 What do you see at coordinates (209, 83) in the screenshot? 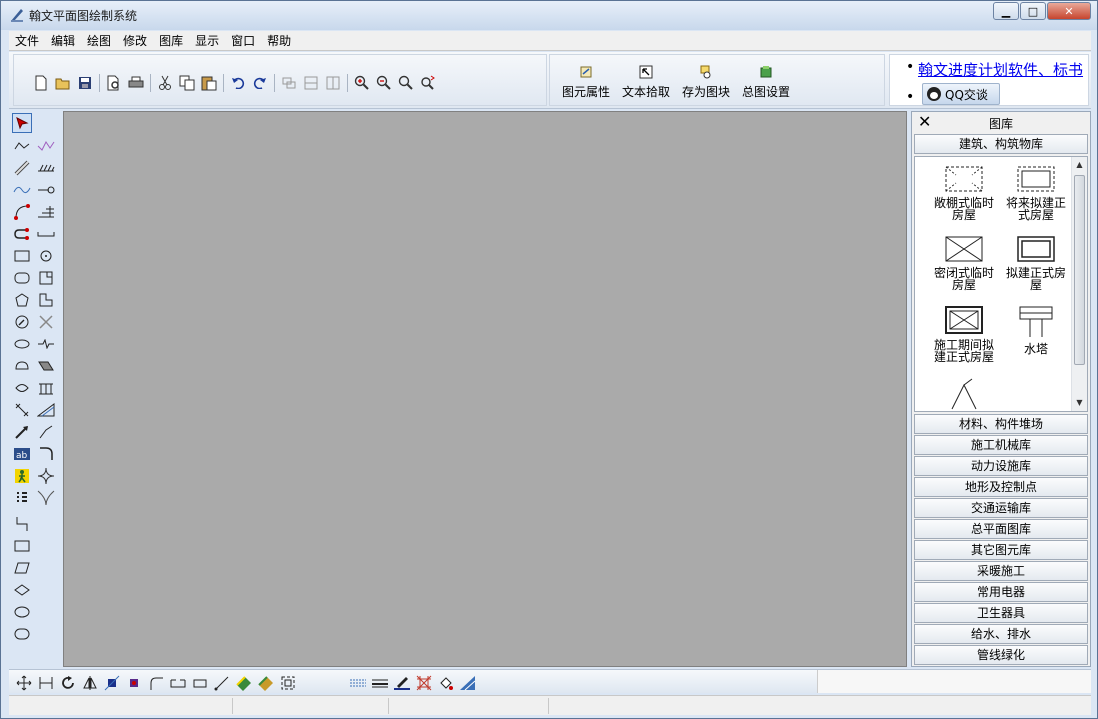
I see `paste-icon` at bounding box center [209, 83].